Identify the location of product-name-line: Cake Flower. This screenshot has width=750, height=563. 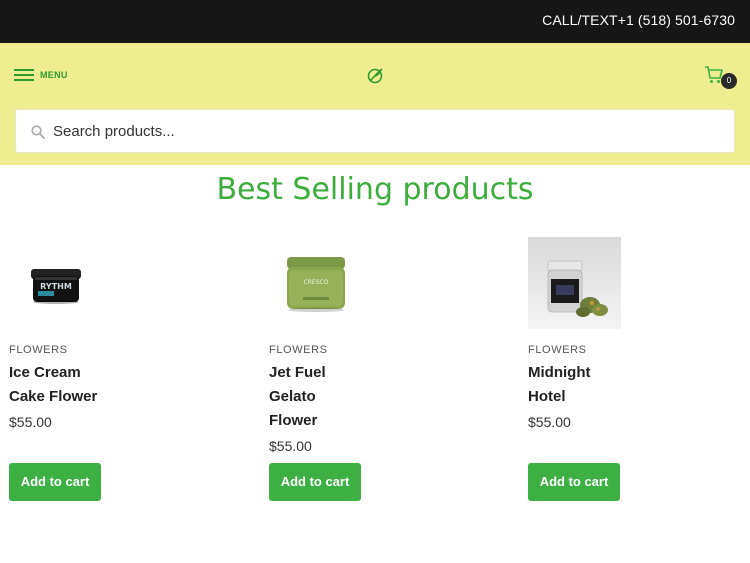
(53, 396).